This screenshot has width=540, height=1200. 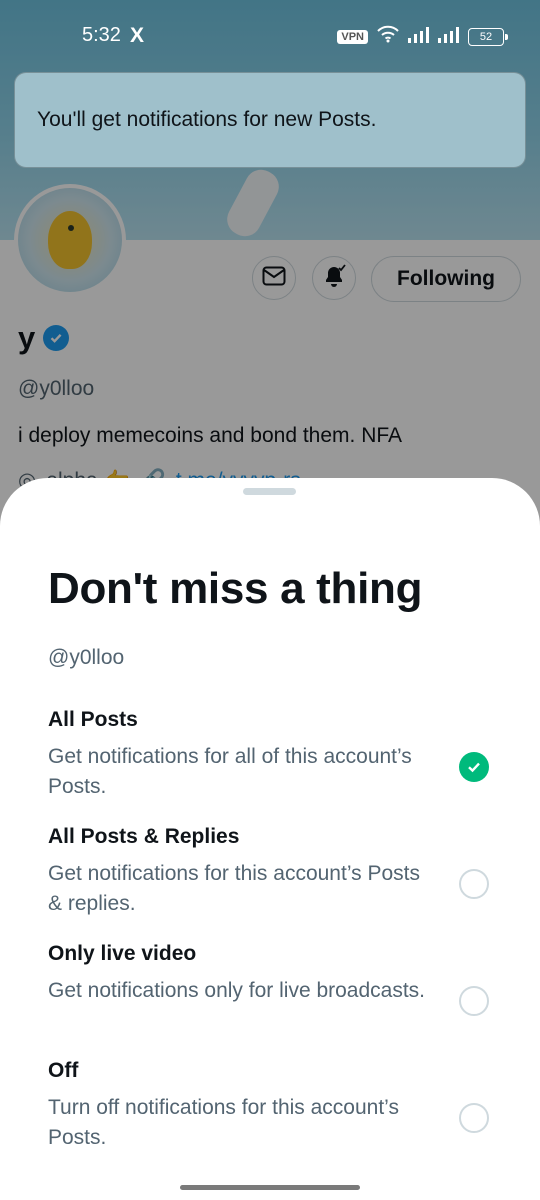 I want to click on battery-icon: 52, so click(x=488, y=37).